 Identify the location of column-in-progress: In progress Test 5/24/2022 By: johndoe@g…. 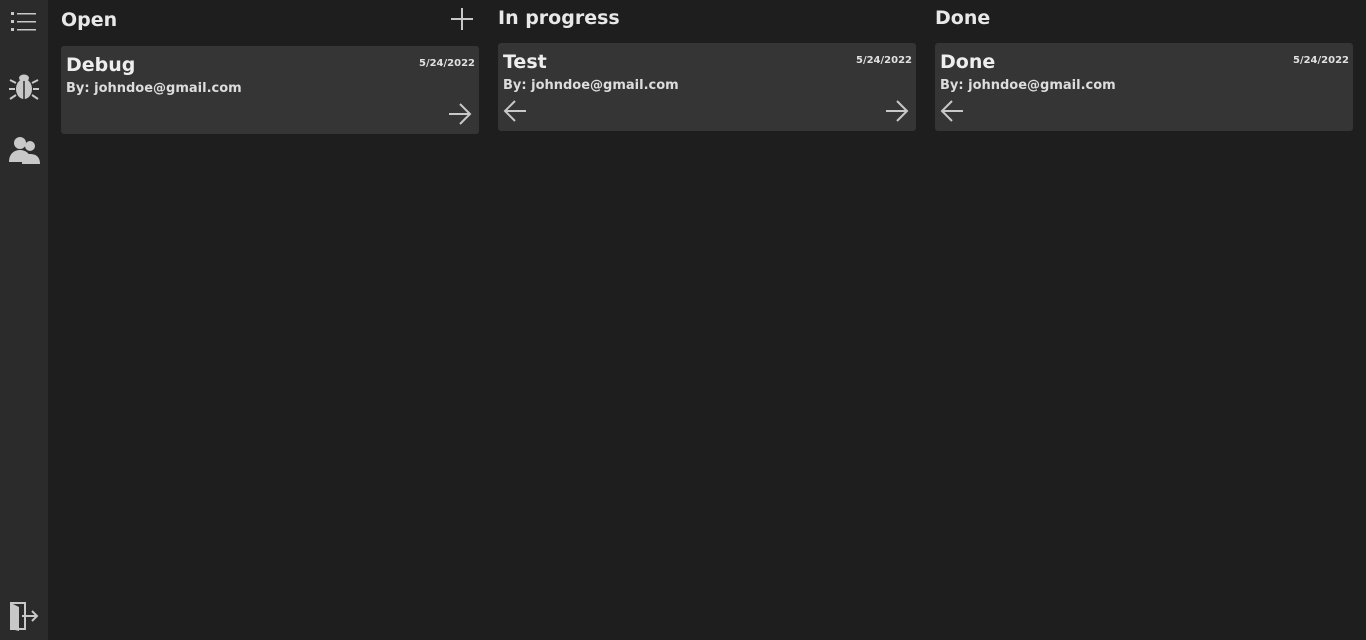
(707, 65).